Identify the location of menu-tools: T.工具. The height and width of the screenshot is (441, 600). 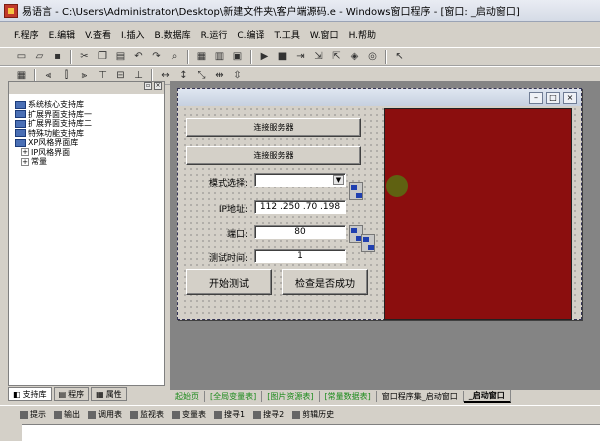
(287, 34).